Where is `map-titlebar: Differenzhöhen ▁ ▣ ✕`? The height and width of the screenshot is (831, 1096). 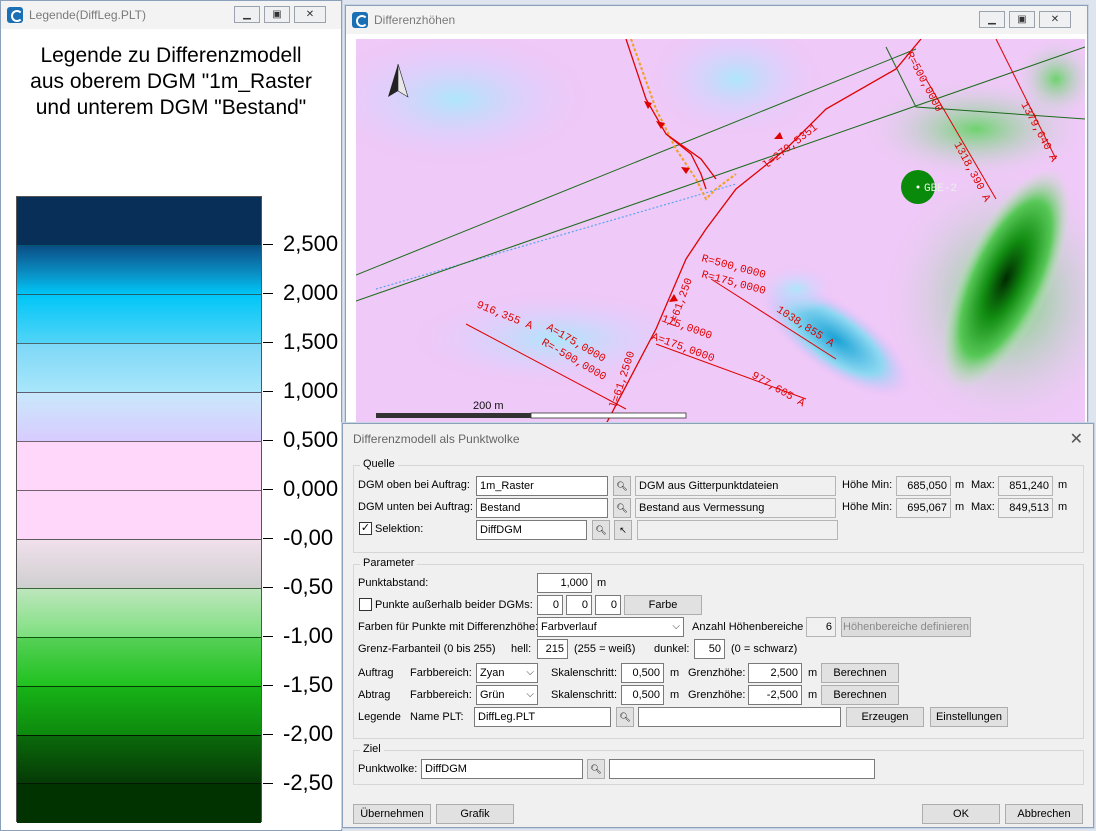 map-titlebar: Differenzhöhen ▁ ▣ ✕ is located at coordinates (716, 20).